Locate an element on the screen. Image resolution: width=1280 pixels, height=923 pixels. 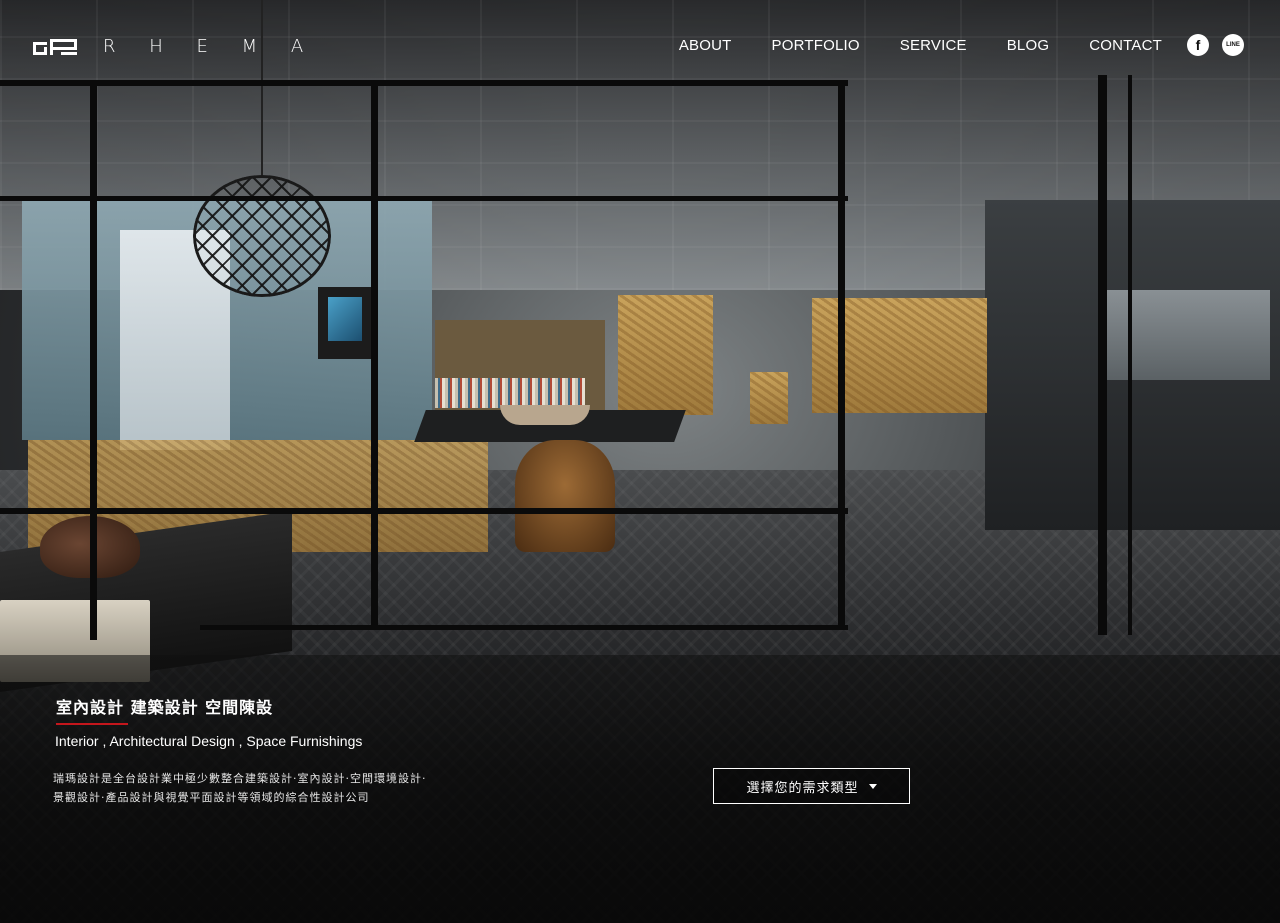
nav-contact: CONTACT is located at coordinates (1125, 46).